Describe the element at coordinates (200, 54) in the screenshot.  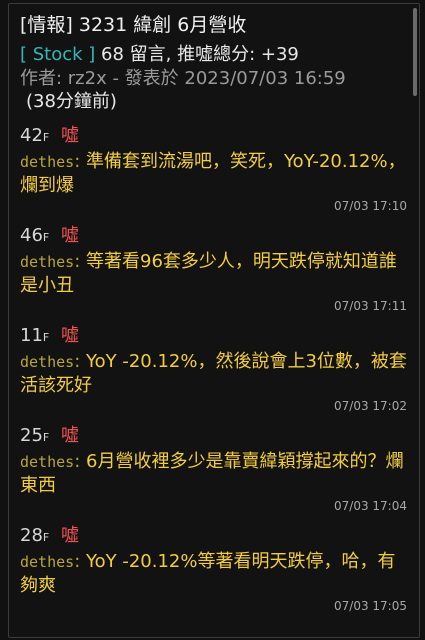
I see `comment-stats: 68 留言, 推噓總分: +39` at that location.